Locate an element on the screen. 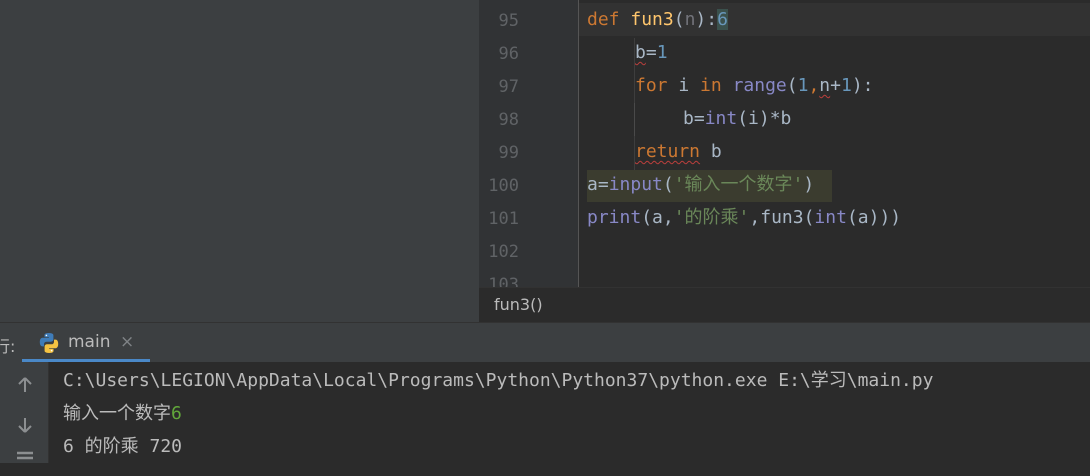 The height and width of the screenshot is (476, 1090). return-value: b is located at coordinates (711, 151).